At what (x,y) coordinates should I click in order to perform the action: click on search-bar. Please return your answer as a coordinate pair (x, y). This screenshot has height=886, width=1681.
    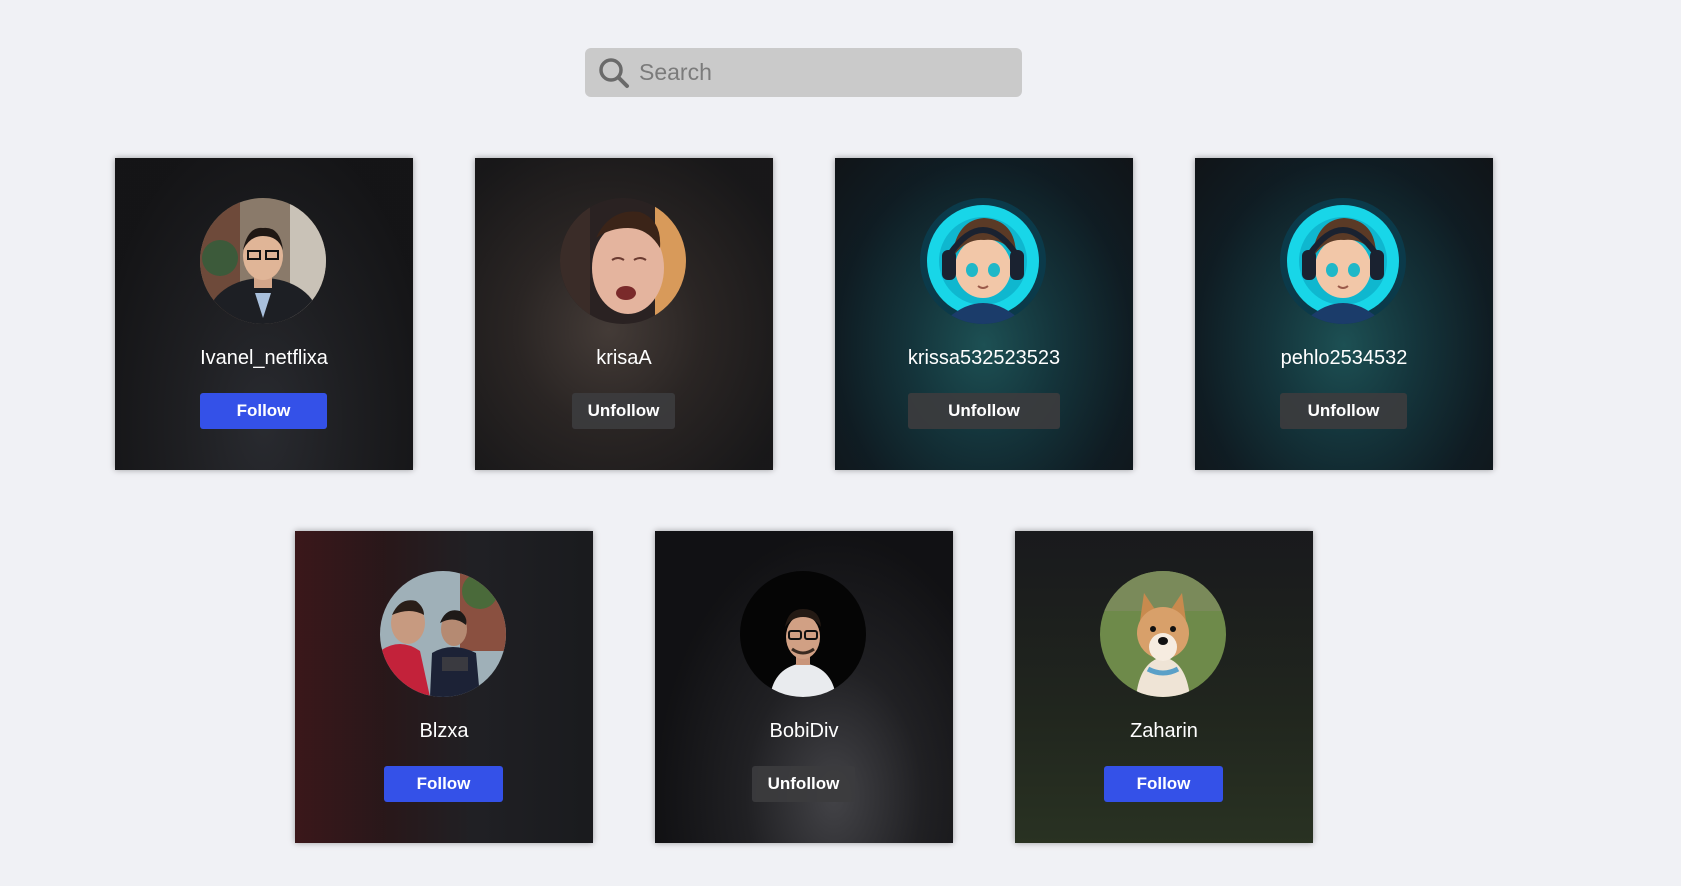
    Looking at the image, I should click on (803, 72).